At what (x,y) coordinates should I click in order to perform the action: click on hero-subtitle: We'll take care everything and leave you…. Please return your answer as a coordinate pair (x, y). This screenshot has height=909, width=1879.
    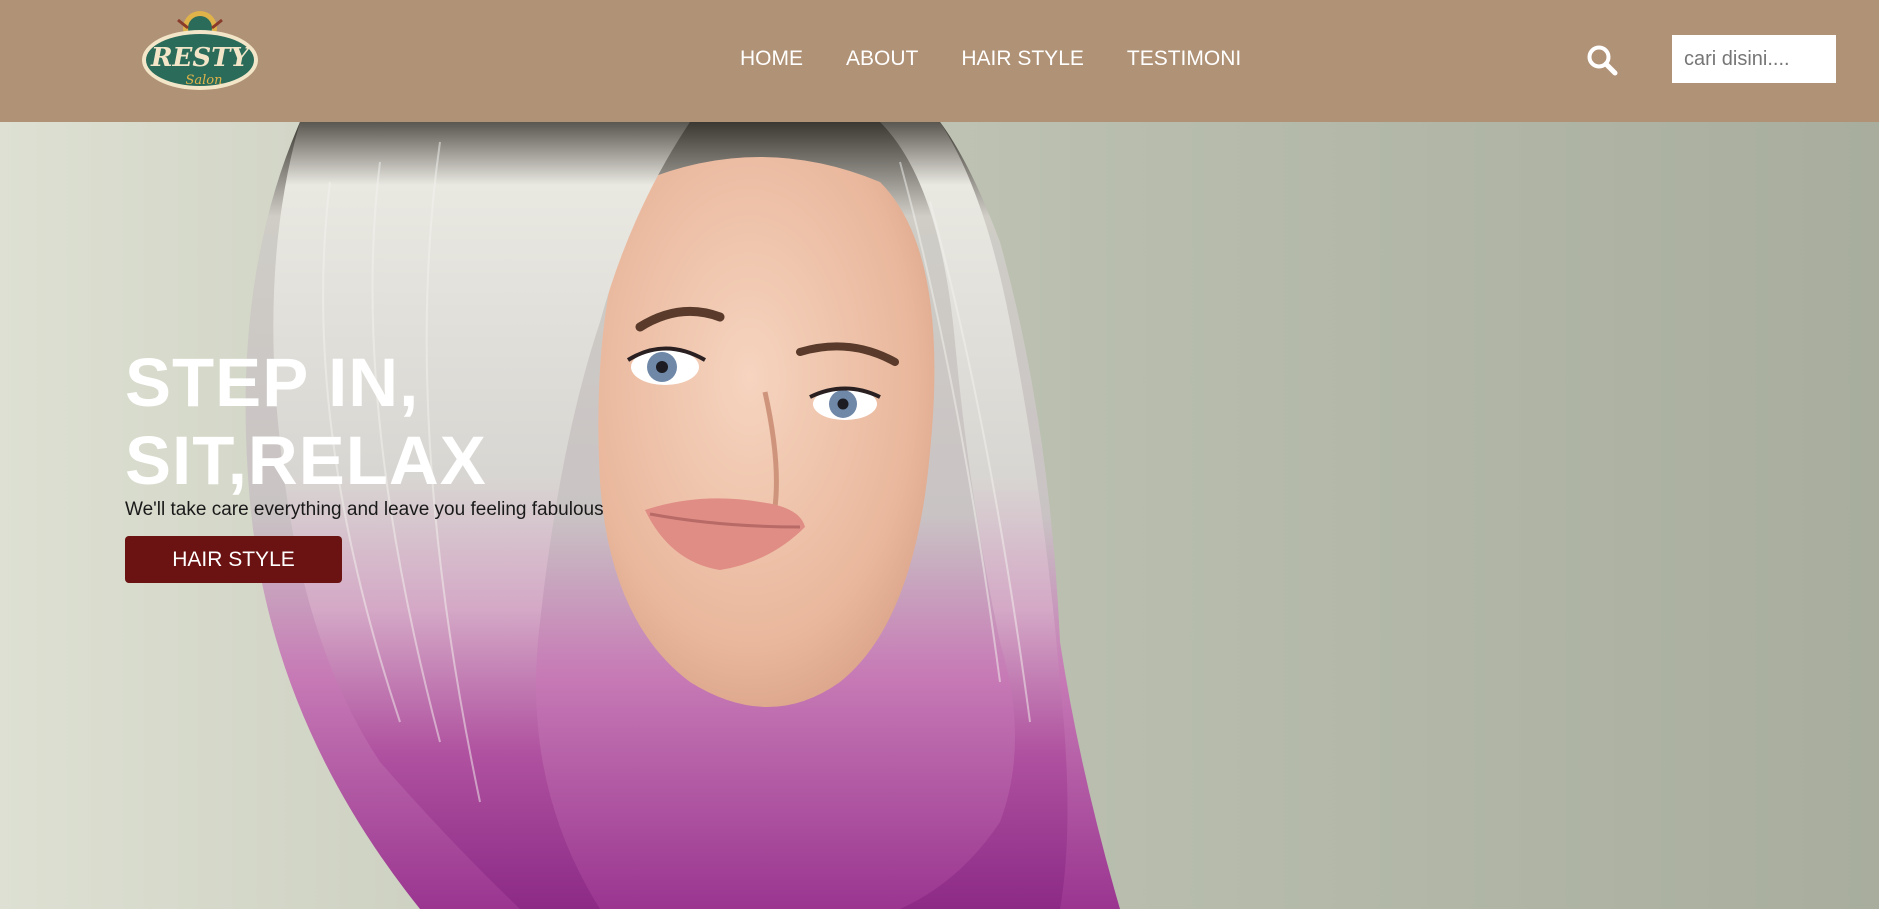
    Looking at the image, I should click on (364, 509).